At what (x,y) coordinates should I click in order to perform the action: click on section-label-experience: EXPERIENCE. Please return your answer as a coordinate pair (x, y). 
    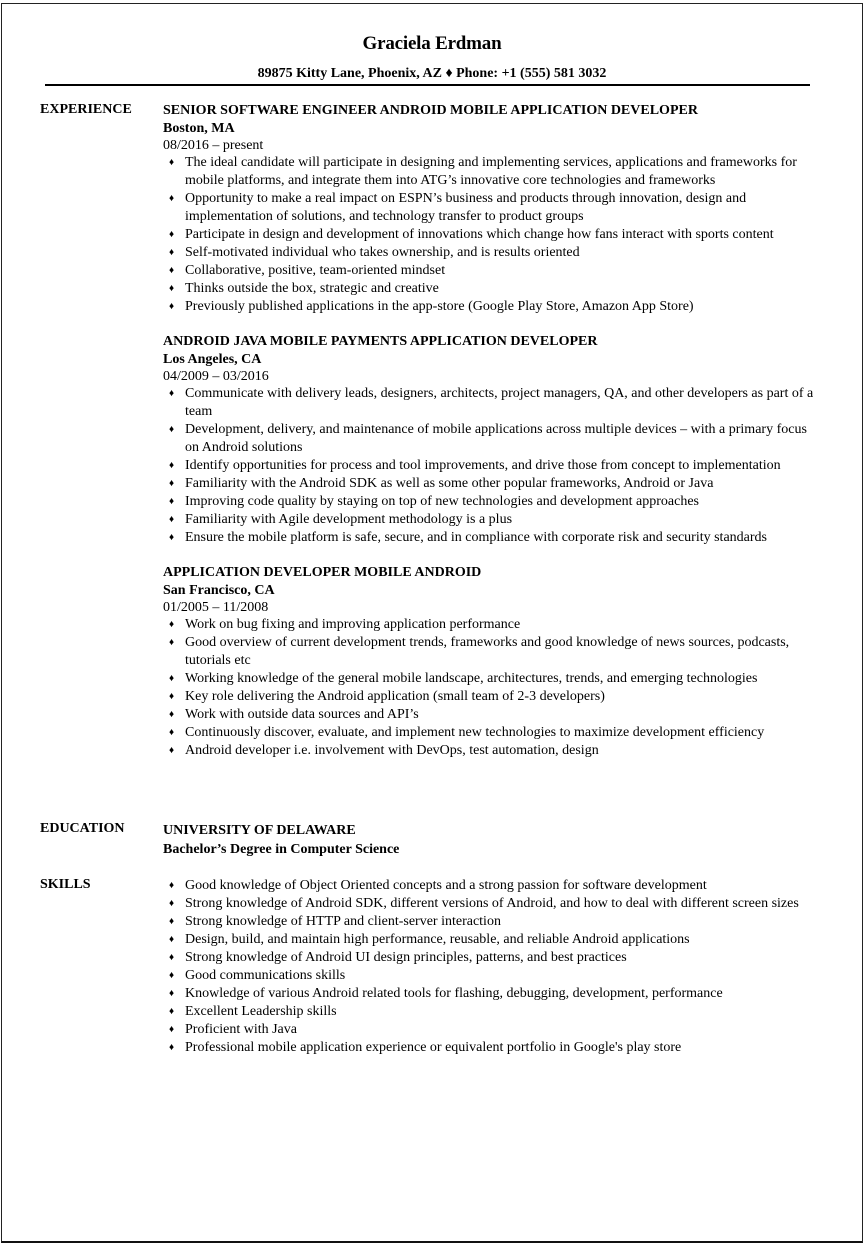
    Looking at the image, I should click on (86, 109).